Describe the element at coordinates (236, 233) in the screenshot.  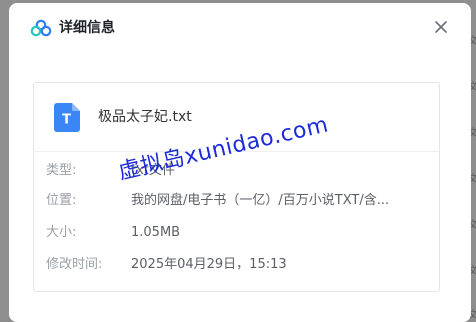
I see `detail-row-size: 大小: 1.05MB` at that location.